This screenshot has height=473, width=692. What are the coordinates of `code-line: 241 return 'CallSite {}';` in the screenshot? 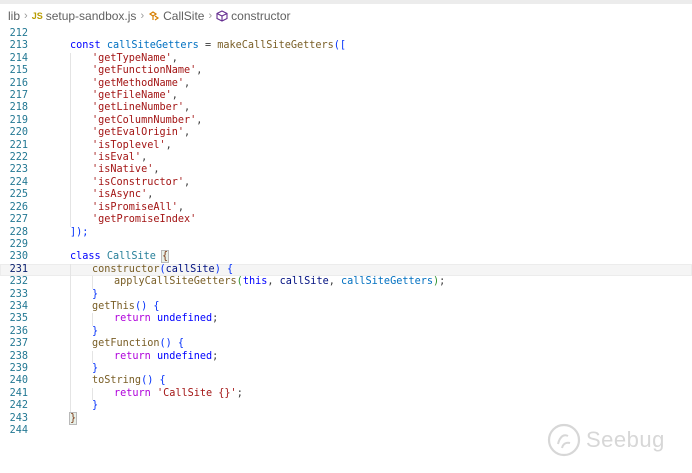 It's located at (346, 394).